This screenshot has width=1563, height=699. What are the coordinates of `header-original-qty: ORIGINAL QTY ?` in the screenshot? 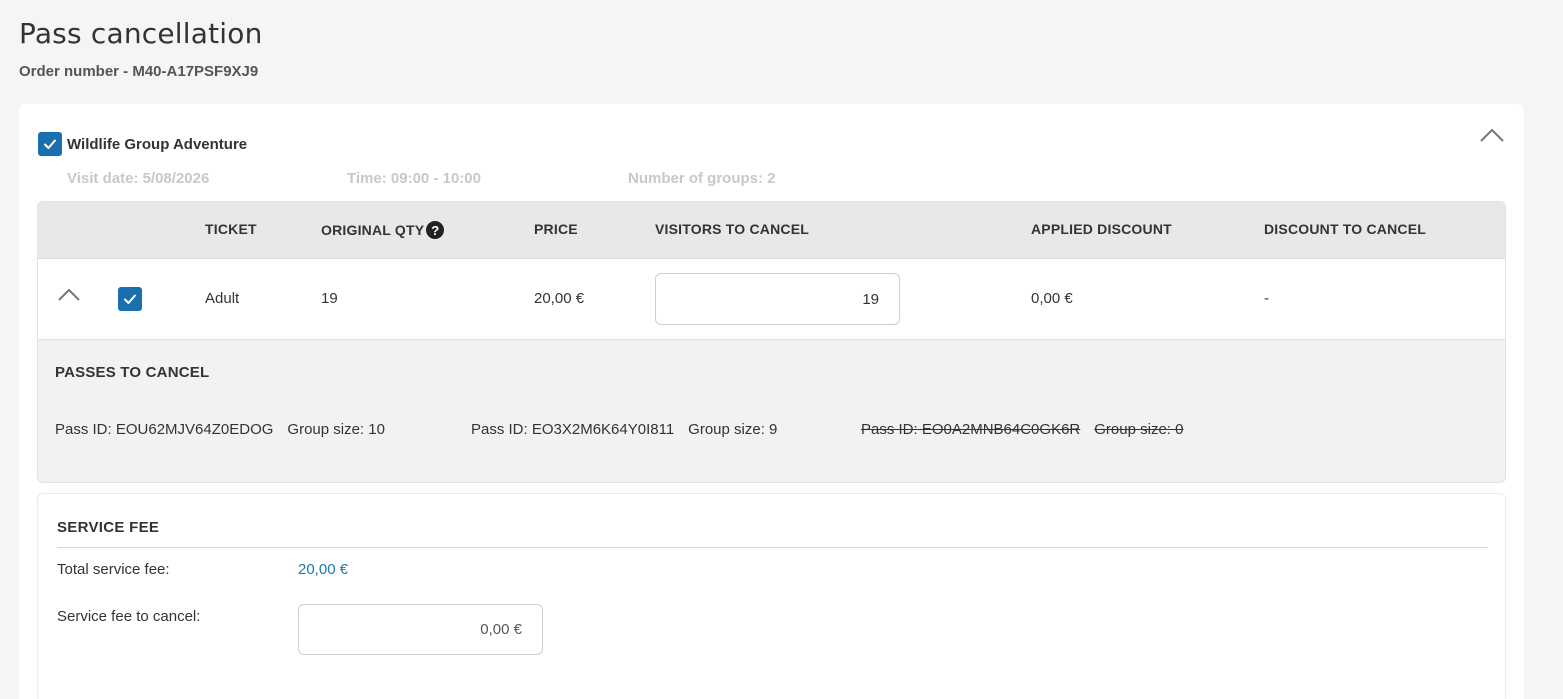 It's located at (383, 230).